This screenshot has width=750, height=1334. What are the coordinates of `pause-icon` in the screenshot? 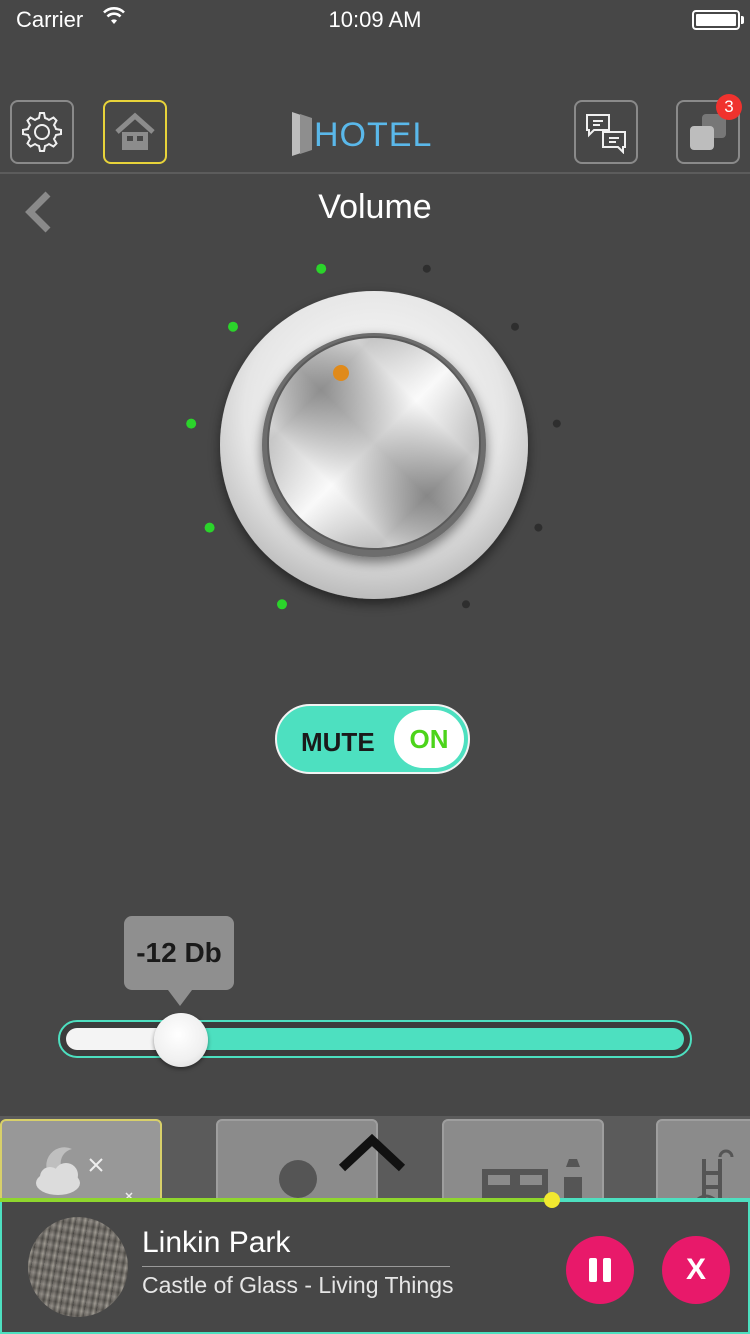 It's located at (600, 1270).